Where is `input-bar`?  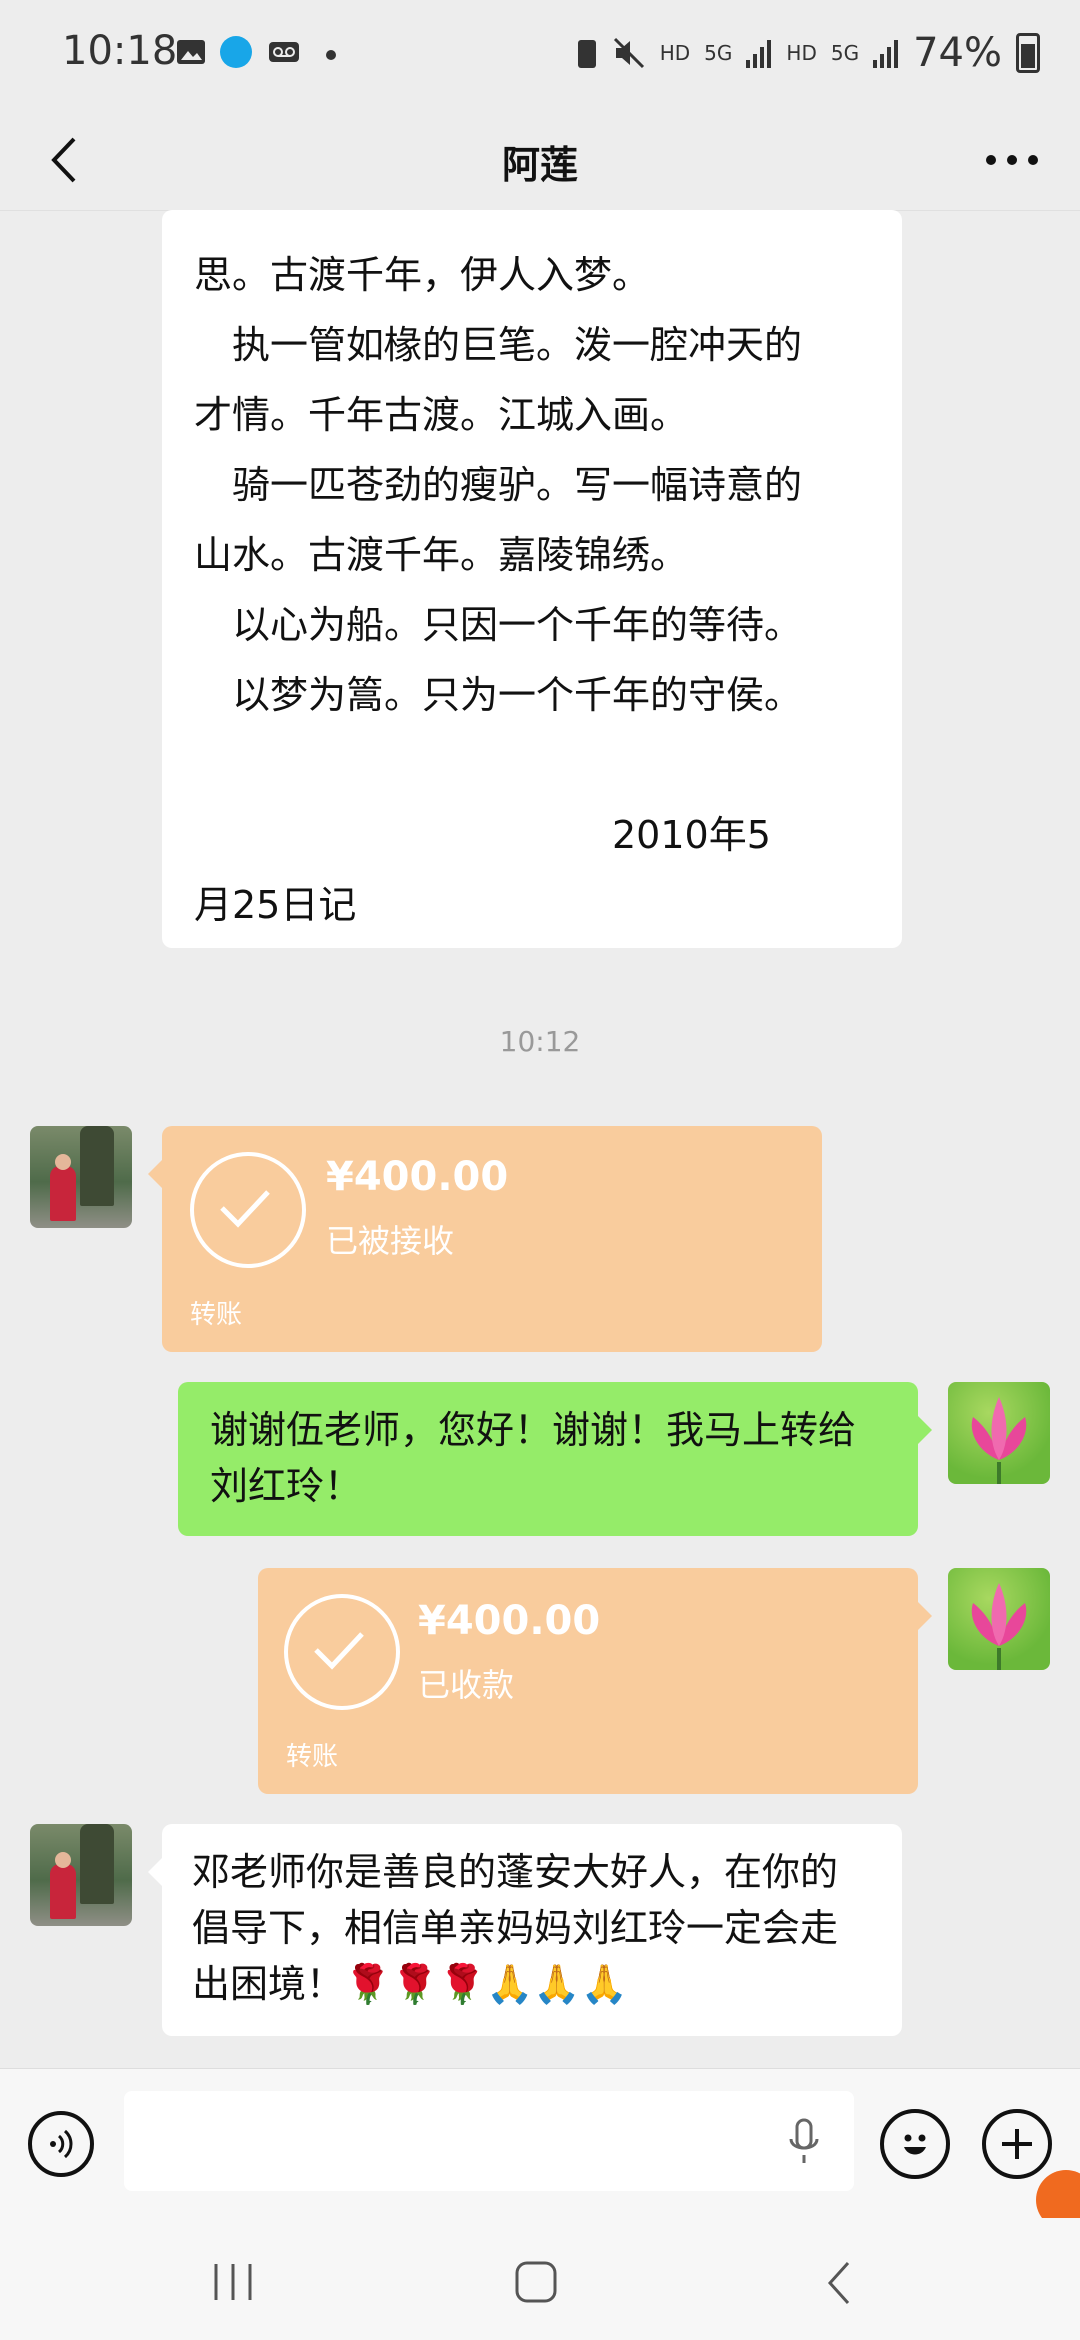
input-bar is located at coordinates (540, 2143).